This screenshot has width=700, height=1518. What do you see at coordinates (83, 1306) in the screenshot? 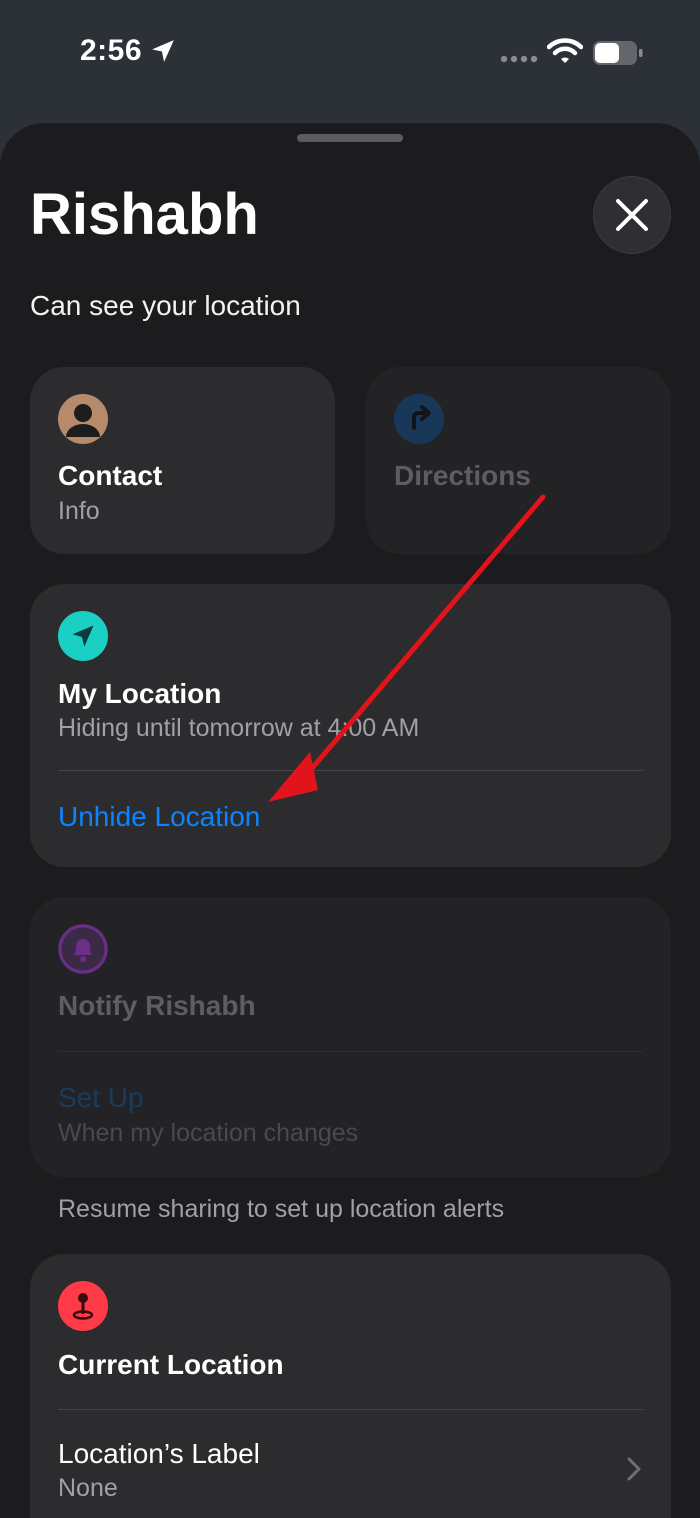
I see `pin-icon` at bounding box center [83, 1306].